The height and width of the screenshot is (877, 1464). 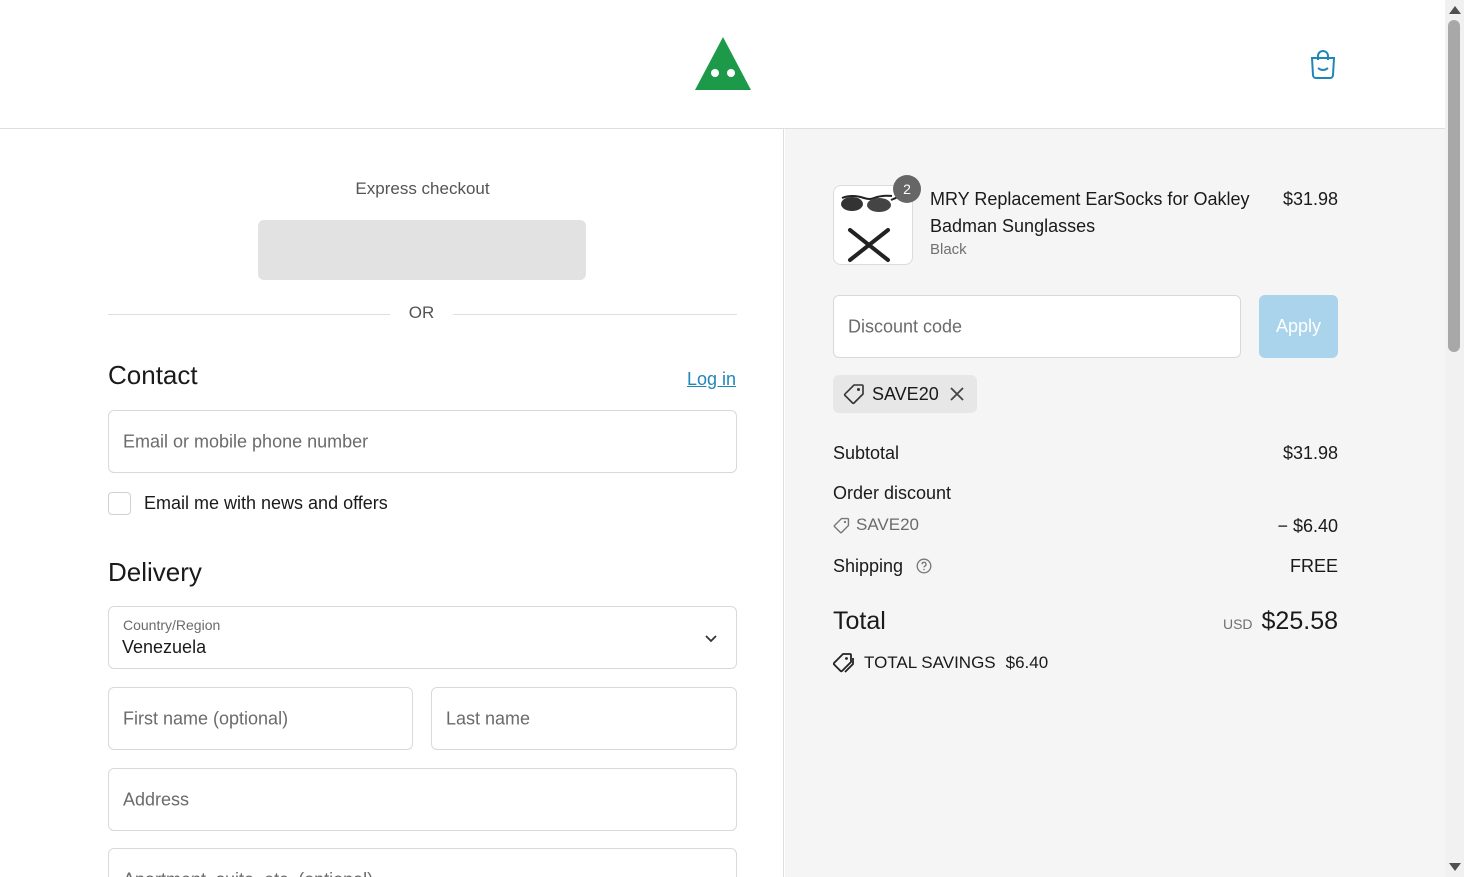 I want to click on applied-discount-chip: SAVE20, so click(x=905, y=394).